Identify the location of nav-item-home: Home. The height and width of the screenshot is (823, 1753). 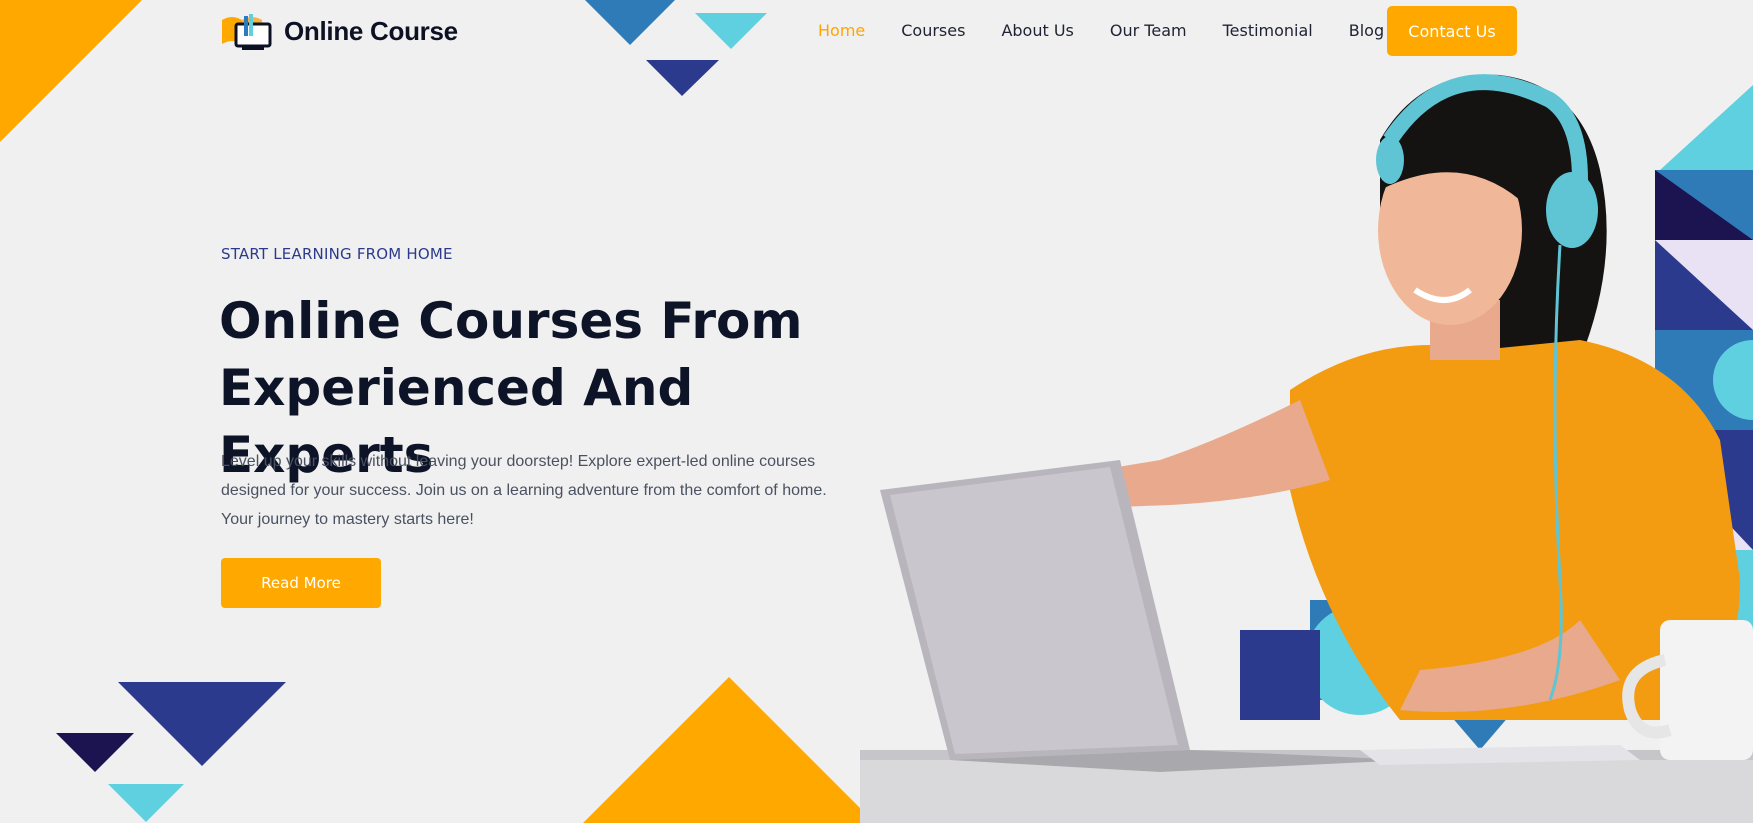
(841, 30).